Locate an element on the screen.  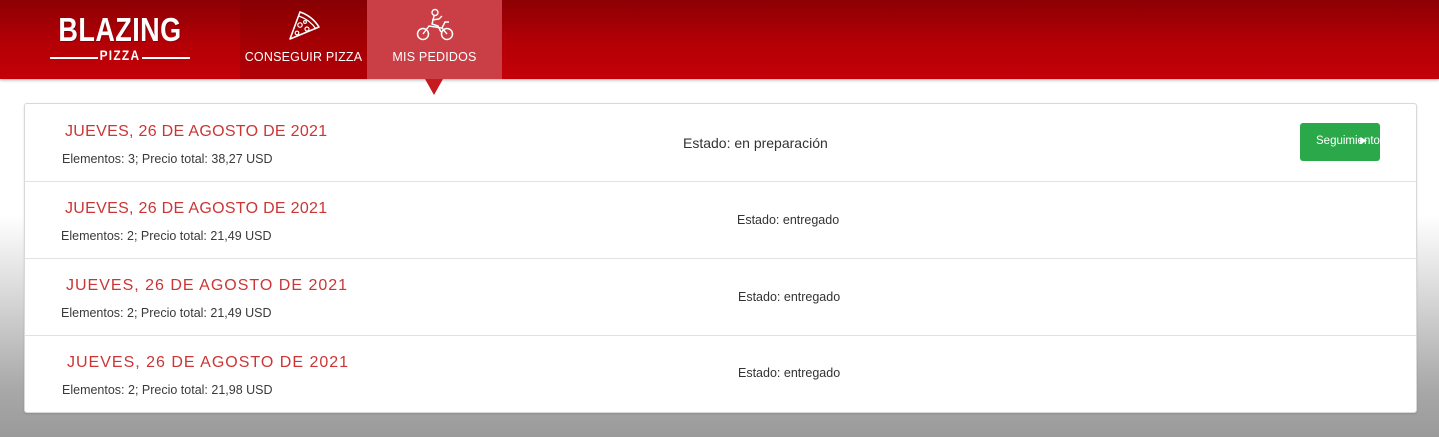
nav-tab-mis-pedidos: MIS PEDIDOS is located at coordinates (434, 39).